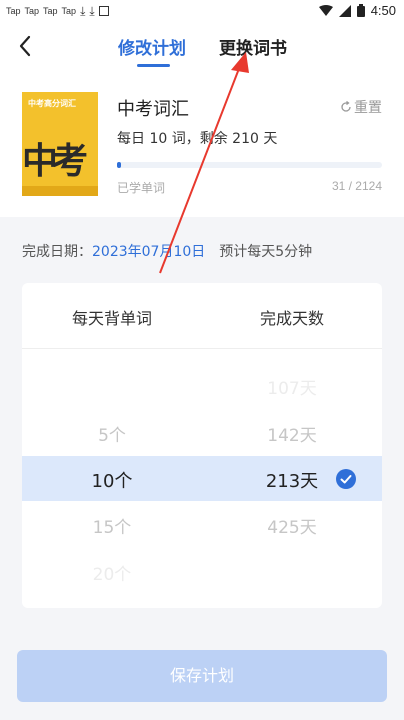  I want to click on learned-label: 已学单词, so click(141, 188).